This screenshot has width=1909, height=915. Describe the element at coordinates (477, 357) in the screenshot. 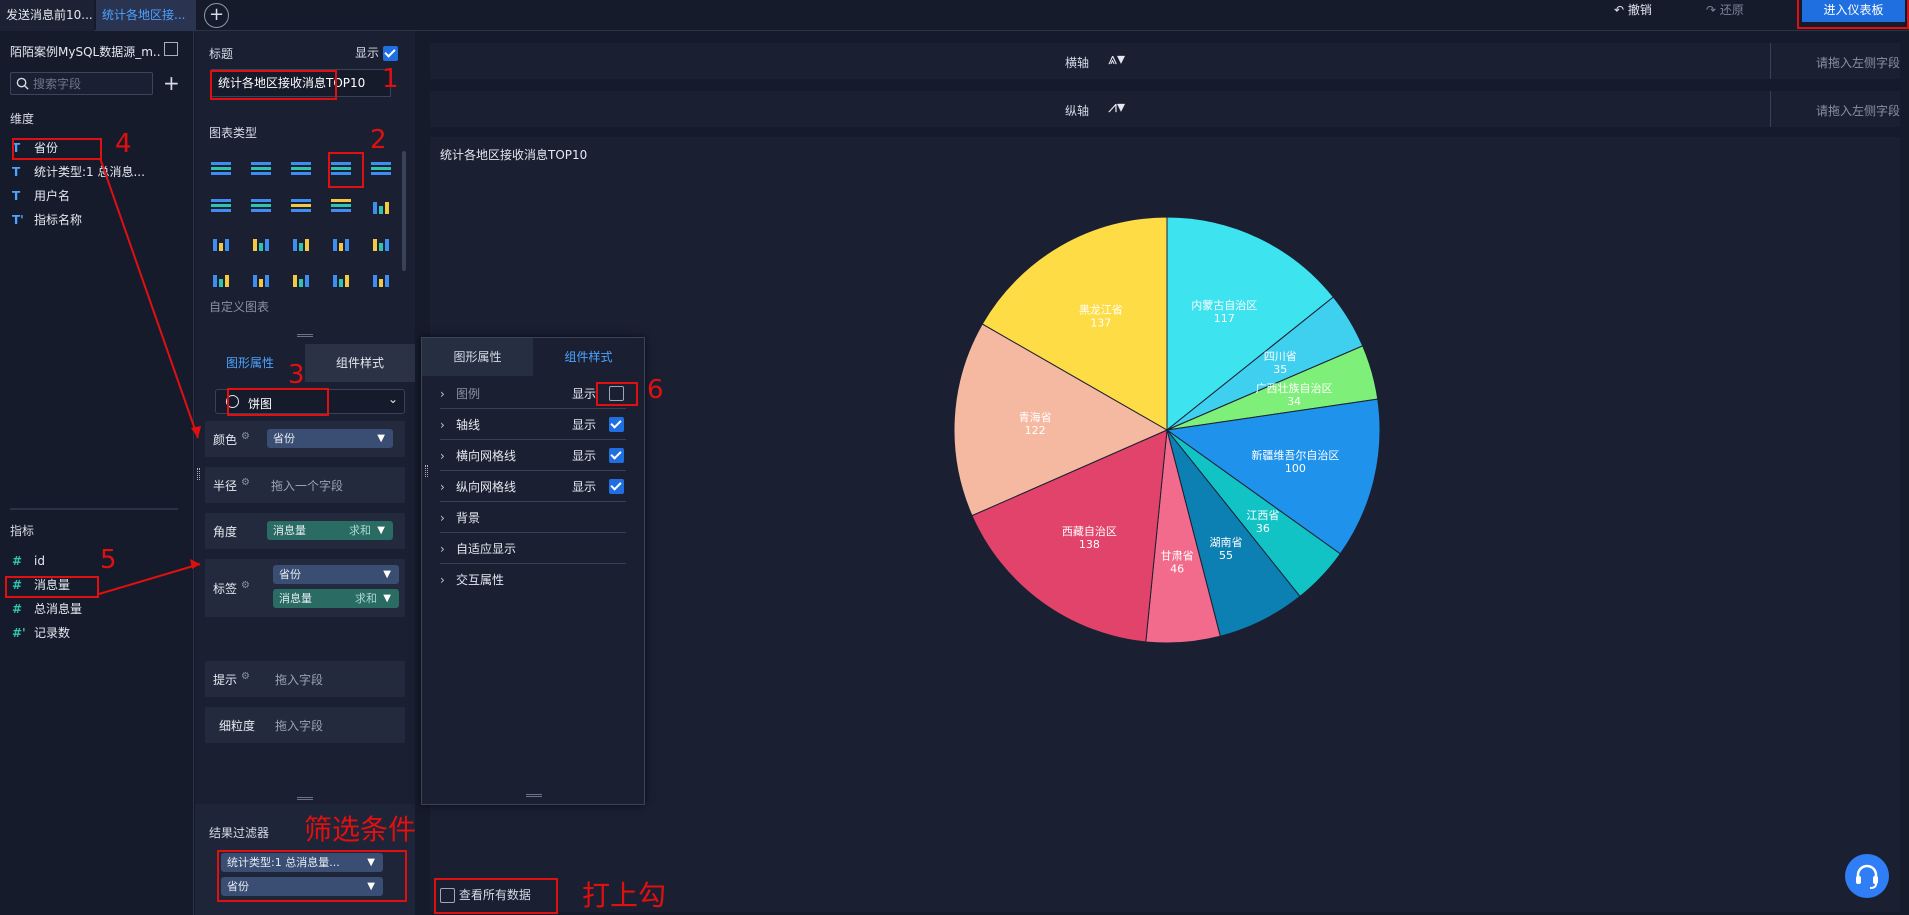

I see `popover-tab-shape: 图形属性` at that location.